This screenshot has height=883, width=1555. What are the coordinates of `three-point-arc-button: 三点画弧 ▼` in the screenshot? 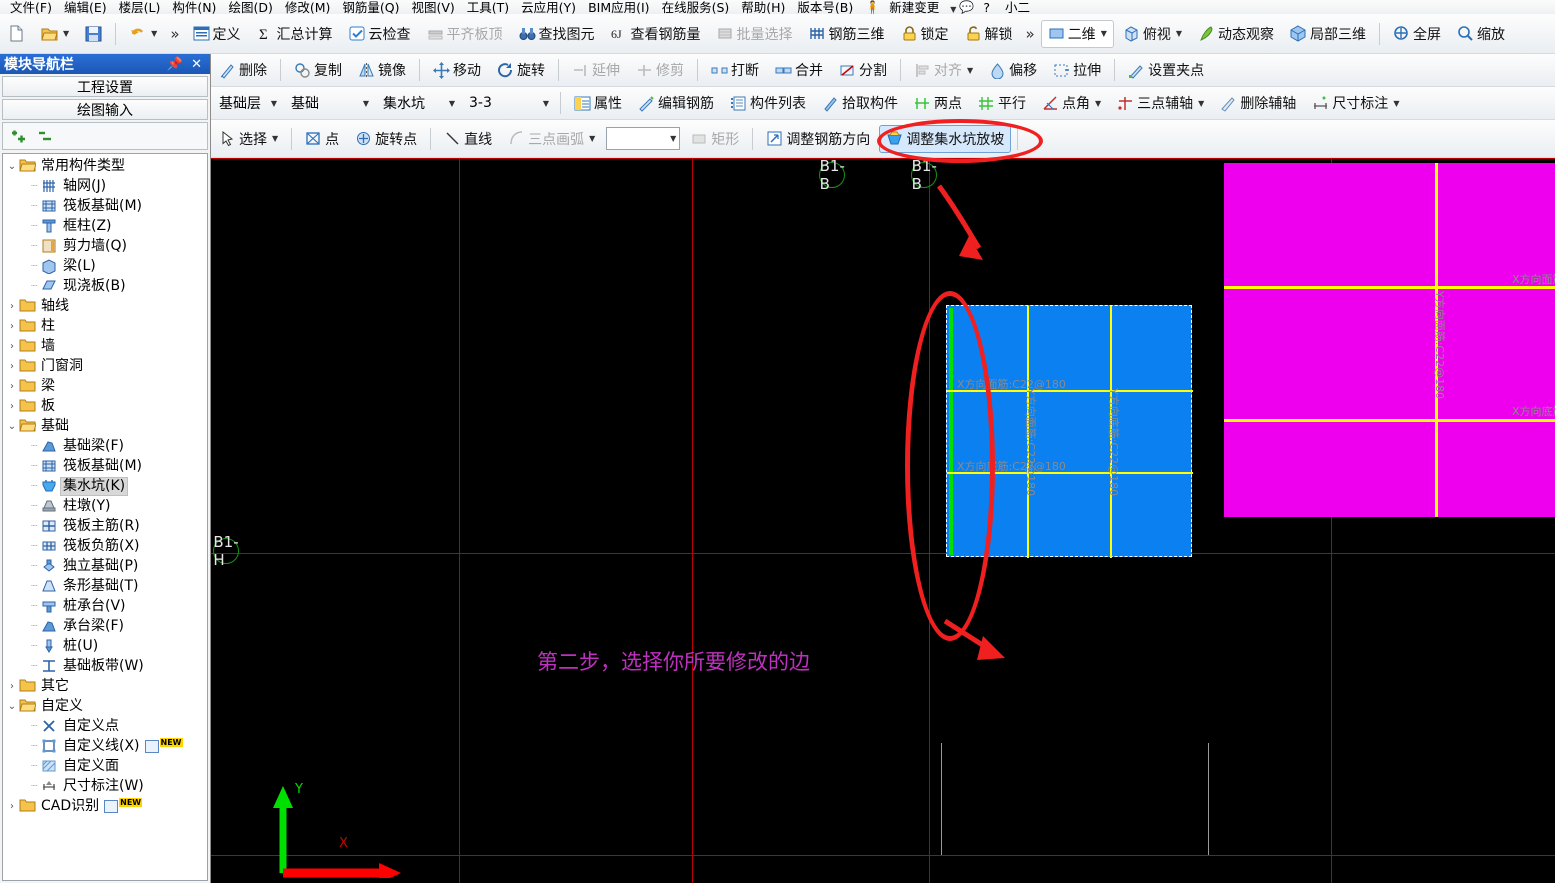 It's located at (551, 139).